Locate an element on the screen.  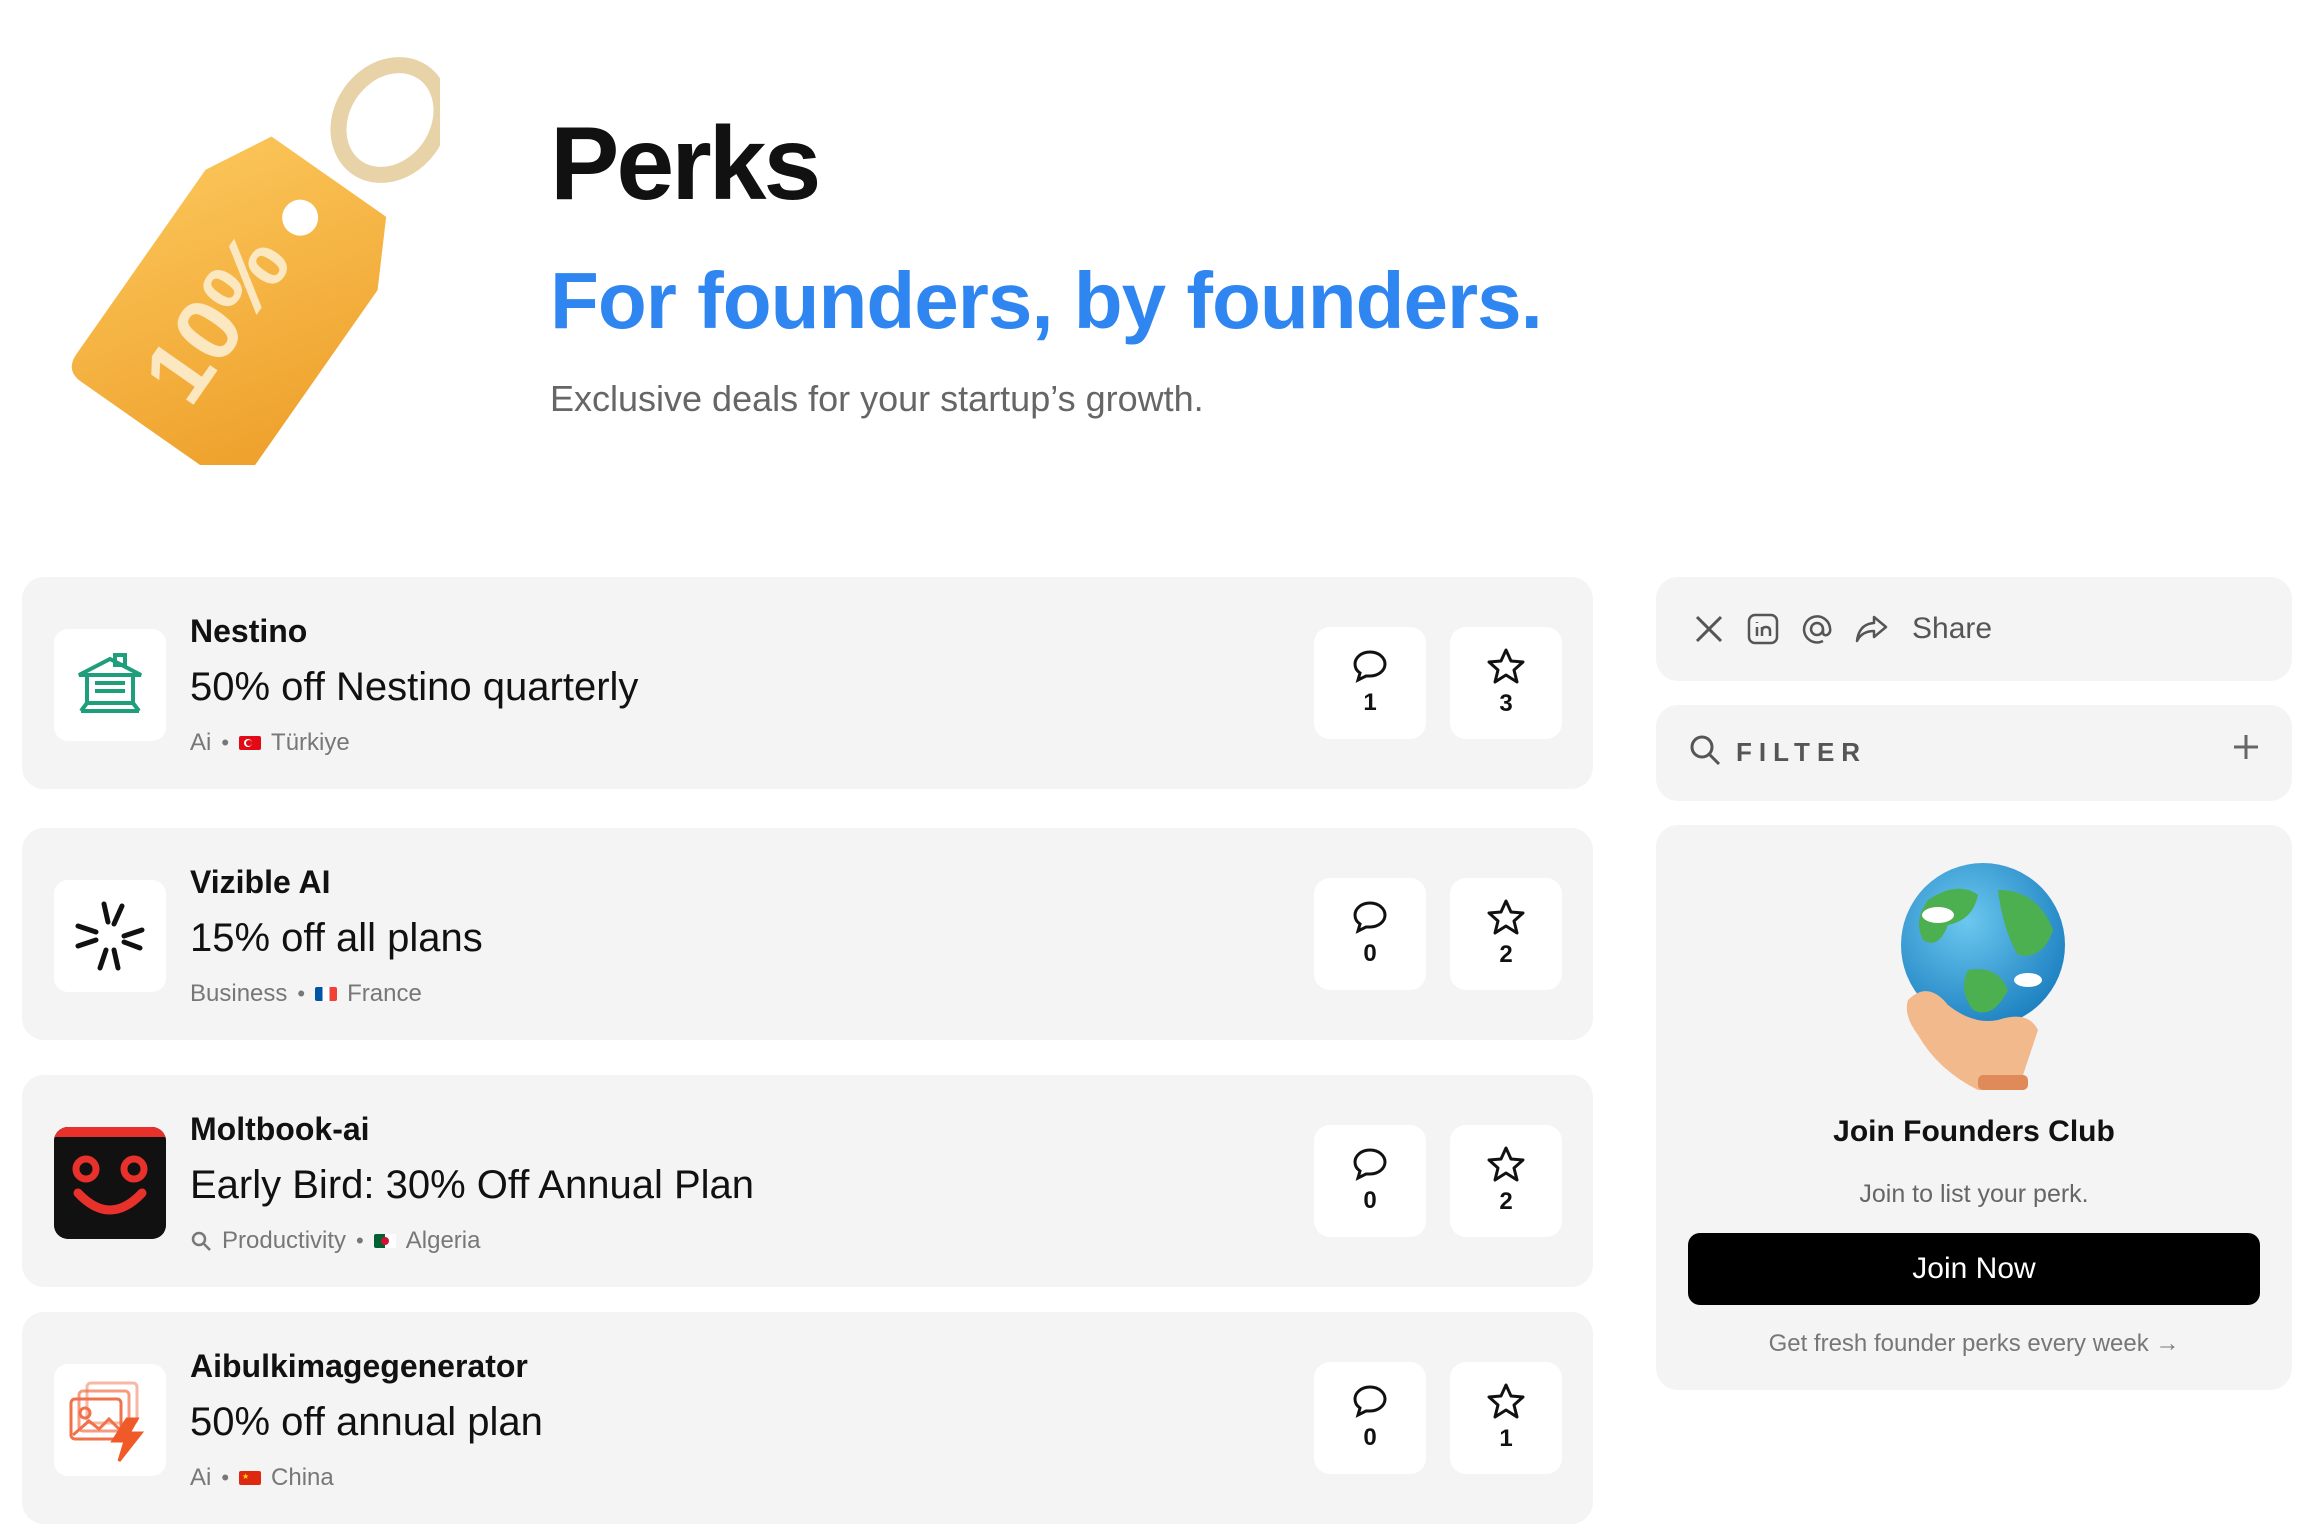
email-at-icon is located at coordinates (1817, 629).